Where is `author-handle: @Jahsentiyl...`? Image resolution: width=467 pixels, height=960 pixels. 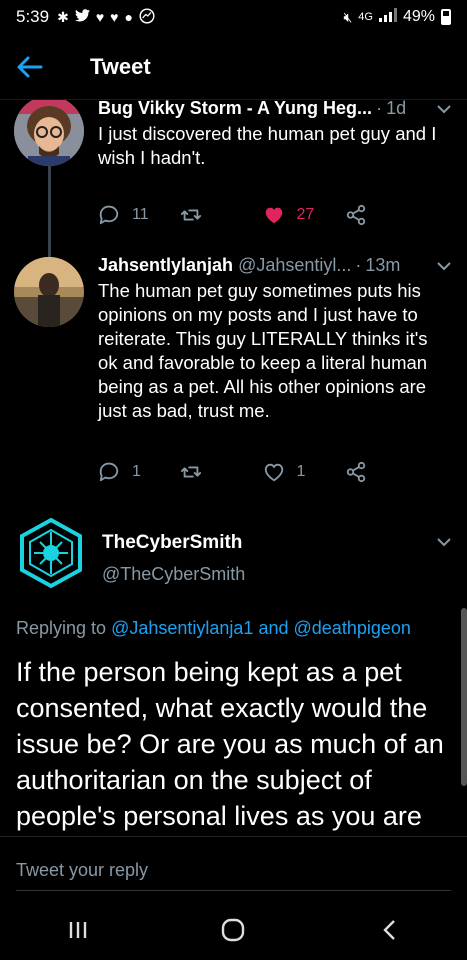
author-handle: @Jahsentiyl... is located at coordinates (294, 265).